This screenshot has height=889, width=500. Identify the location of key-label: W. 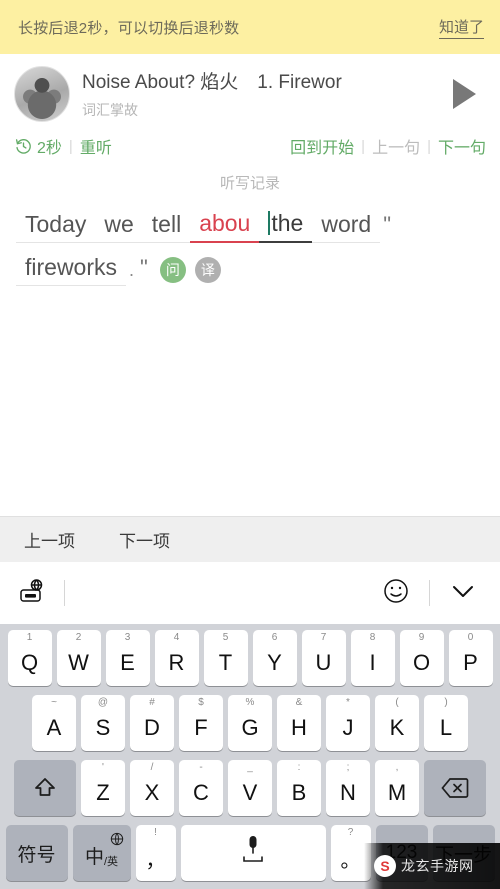
(78, 662).